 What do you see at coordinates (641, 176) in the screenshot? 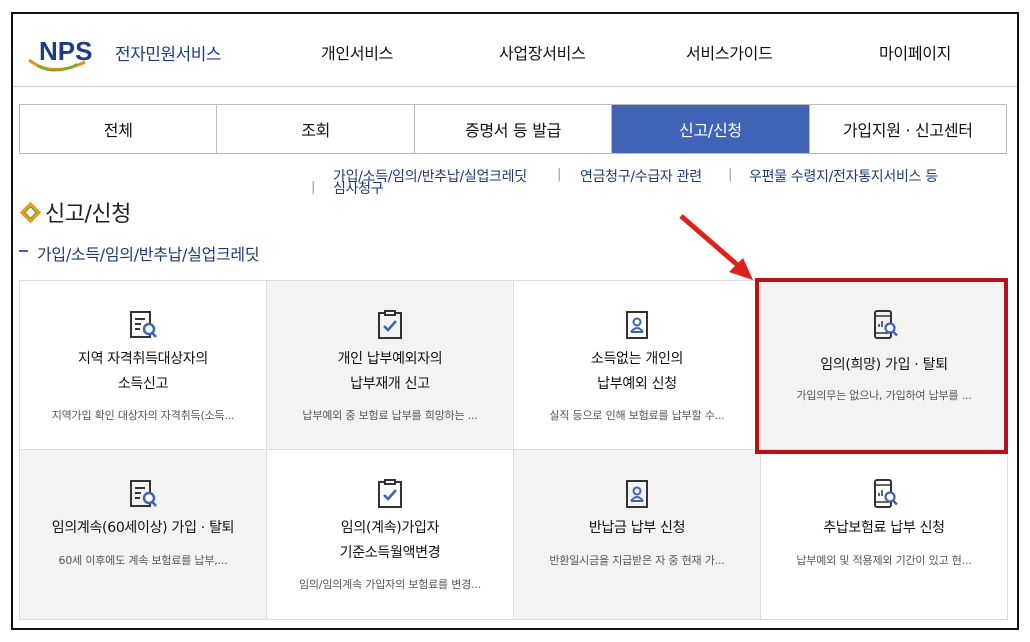
I see `subnav-pension-claim: 연금청구/수급자 관련` at bounding box center [641, 176].